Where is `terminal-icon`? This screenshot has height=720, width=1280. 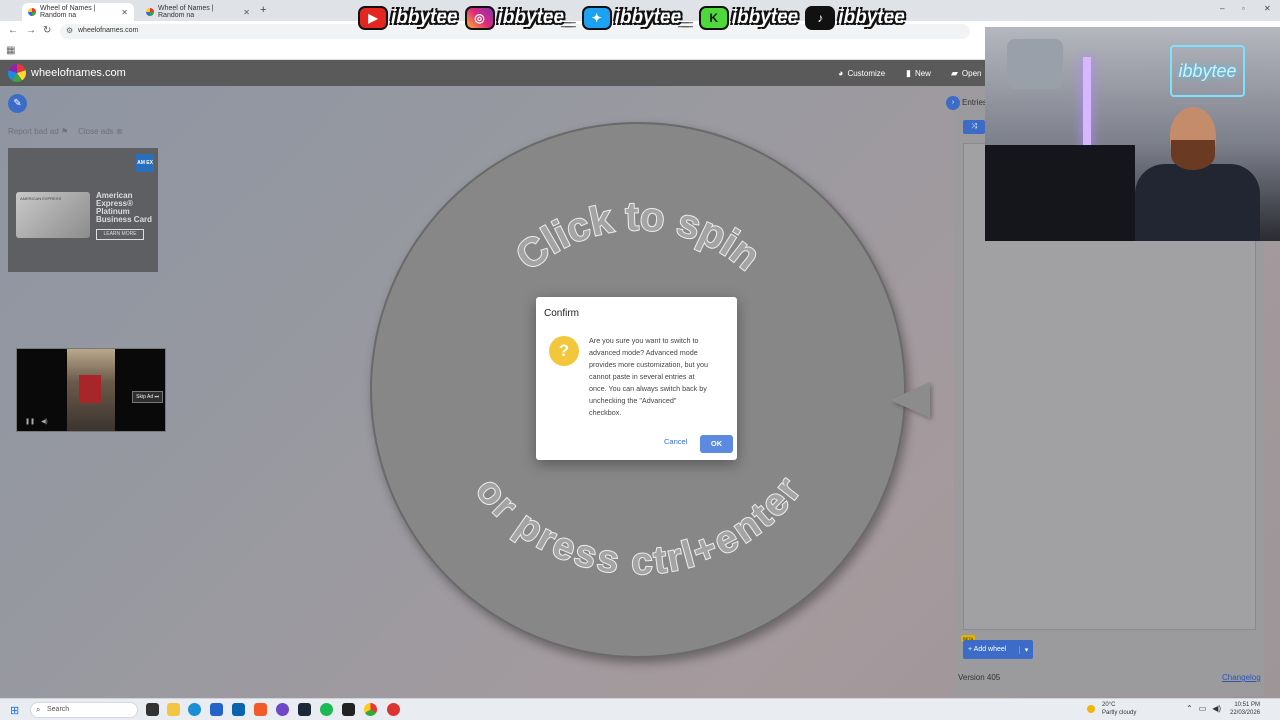 terminal-icon is located at coordinates (348, 709).